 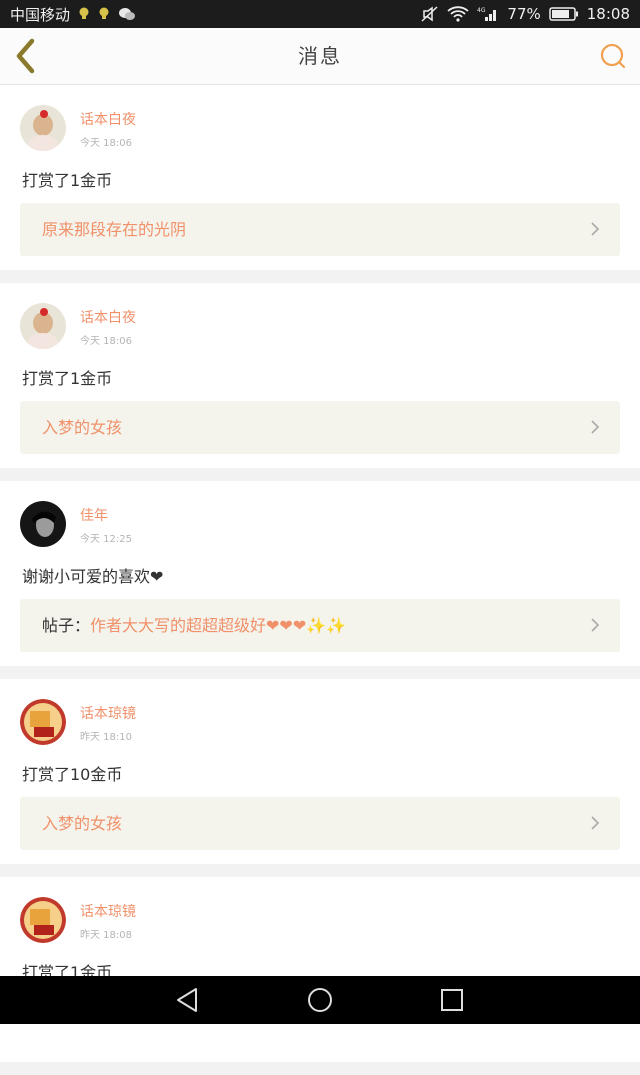 What do you see at coordinates (320, 229) in the screenshot?
I see `linked-story-box: 原来那段存在的光阴` at bounding box center [320, 229].